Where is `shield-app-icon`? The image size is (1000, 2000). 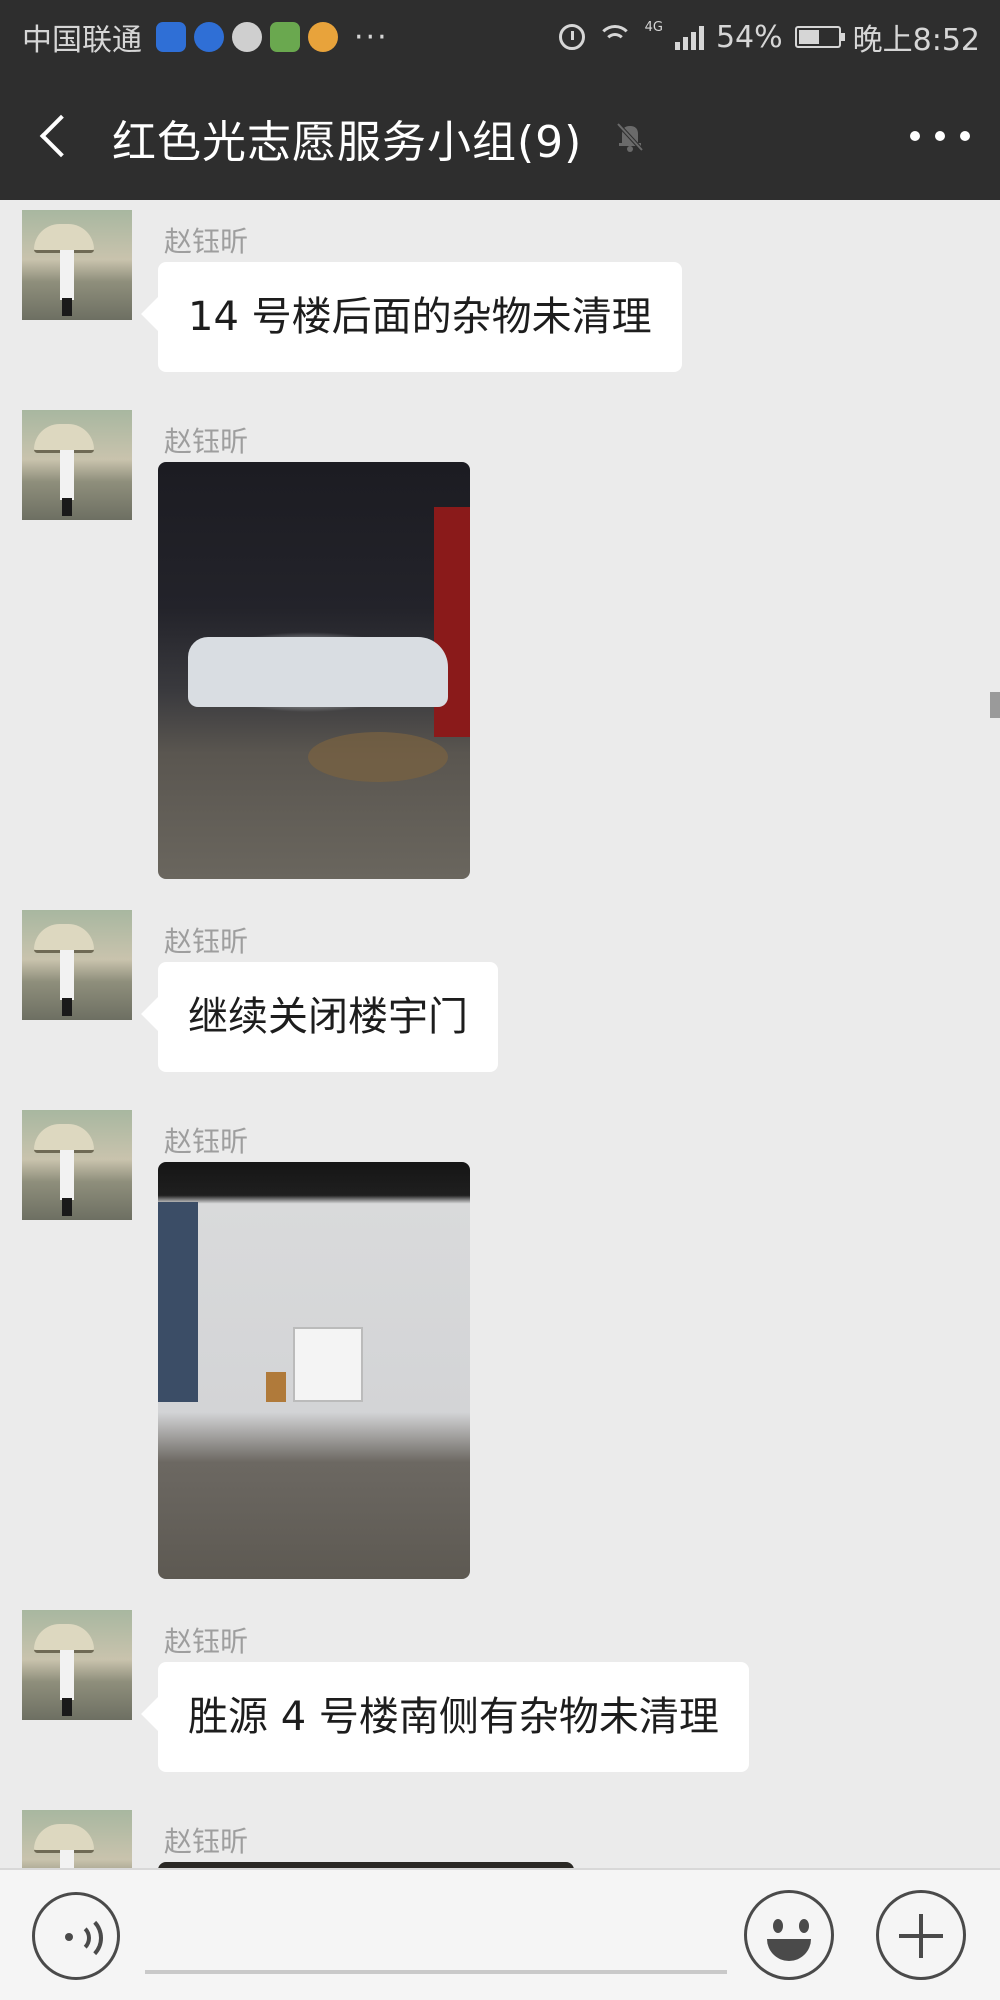
shield-app-icon is located at coordinates (171, 37).